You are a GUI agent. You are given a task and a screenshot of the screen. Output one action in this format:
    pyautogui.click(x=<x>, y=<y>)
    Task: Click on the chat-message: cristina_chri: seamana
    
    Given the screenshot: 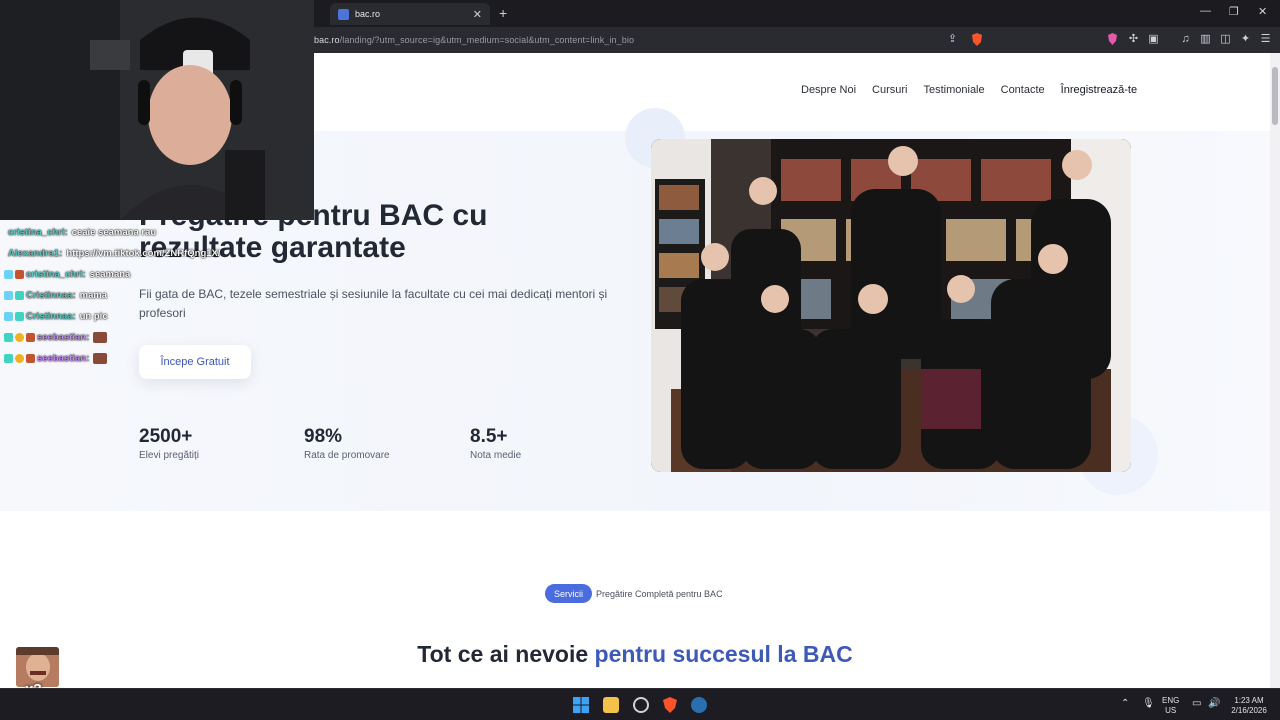 What is the action you would take?
    pyautogui.click(x=74, y=274)
    